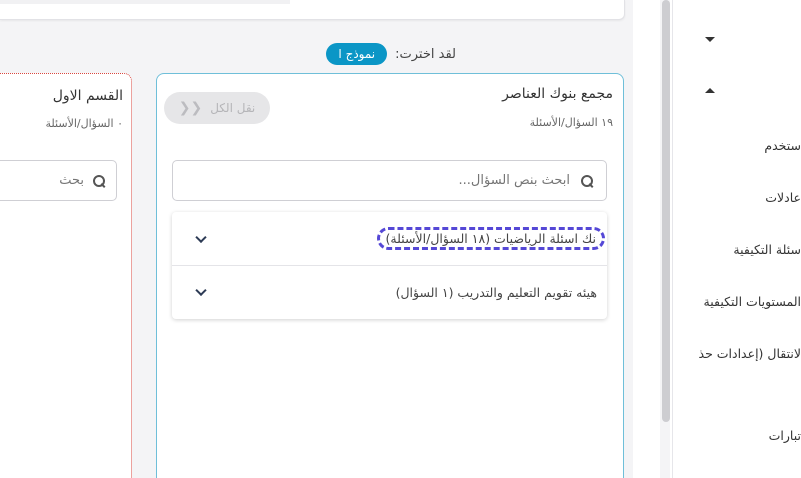 The image size is (801, 478). I want to click on sidebar-item-transition-settings: لانتقال (إعدادات حذ, so click(750, 353).